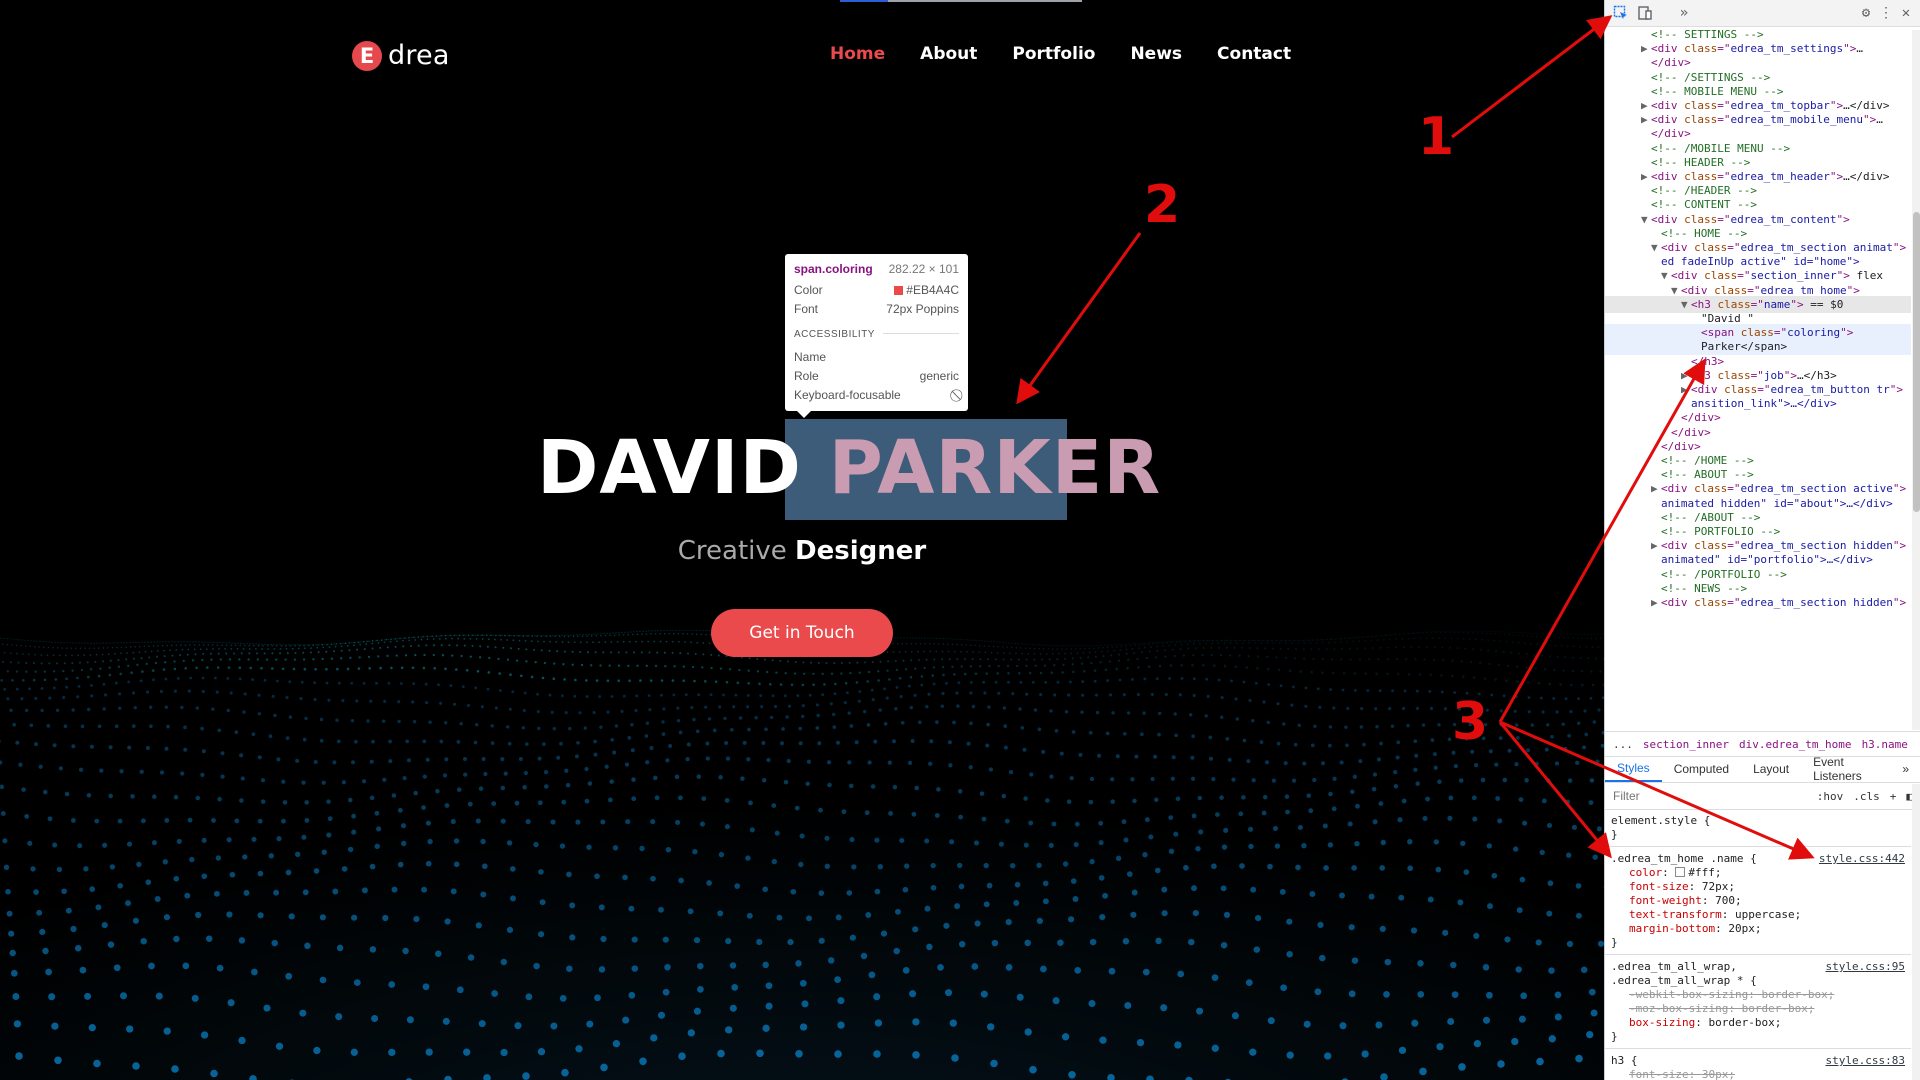  What do you see at coordinates (1686, 744) in the screenshot?
I see `breadcrumb-item: section_inner` at bounding box center [1686, 744].